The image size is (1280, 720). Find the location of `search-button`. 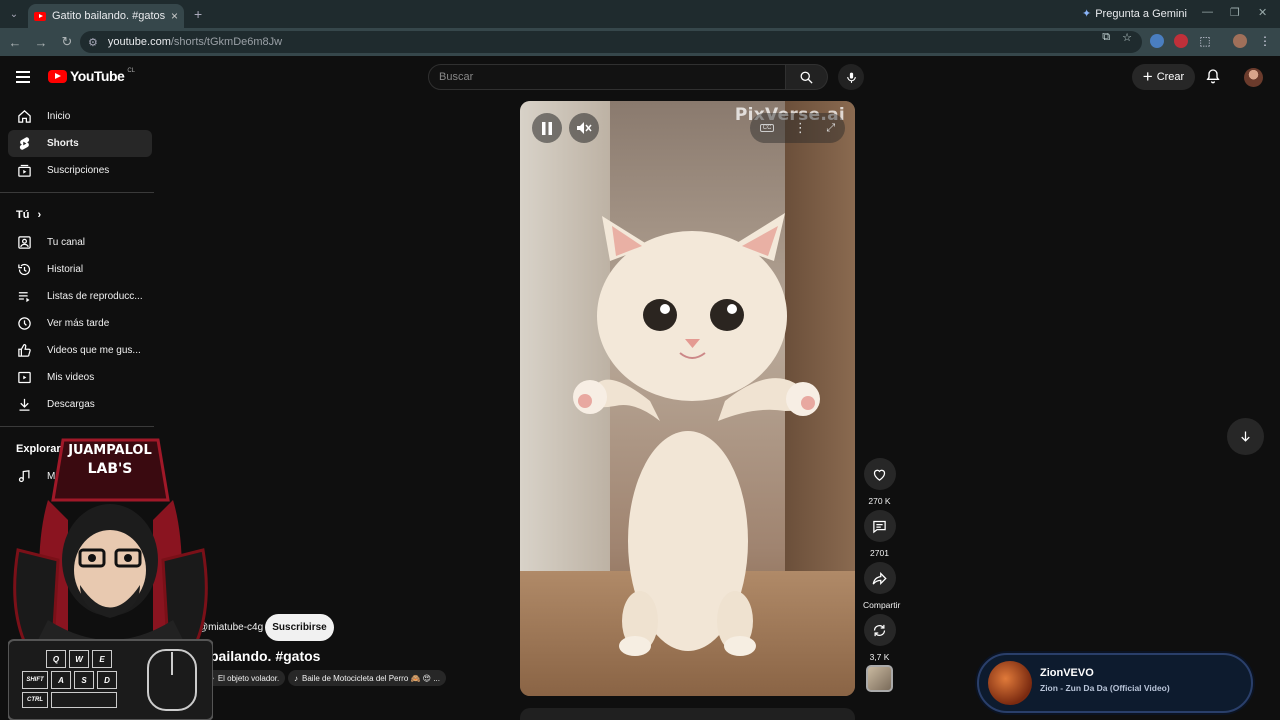

search-button is located at coordinates (807, 77).